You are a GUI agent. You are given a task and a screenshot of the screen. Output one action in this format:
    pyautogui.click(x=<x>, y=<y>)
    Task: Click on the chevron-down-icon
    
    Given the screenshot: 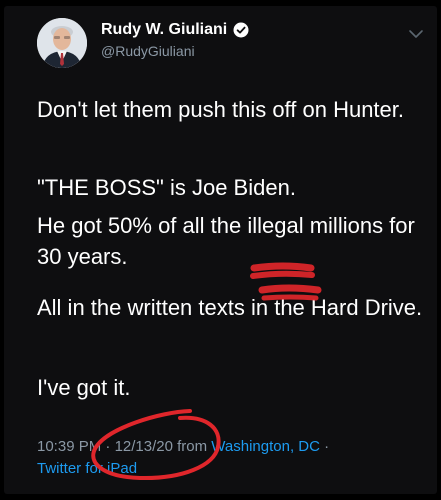 What is the action you would take?
    pyautogui.click(x=416, y=34)
    